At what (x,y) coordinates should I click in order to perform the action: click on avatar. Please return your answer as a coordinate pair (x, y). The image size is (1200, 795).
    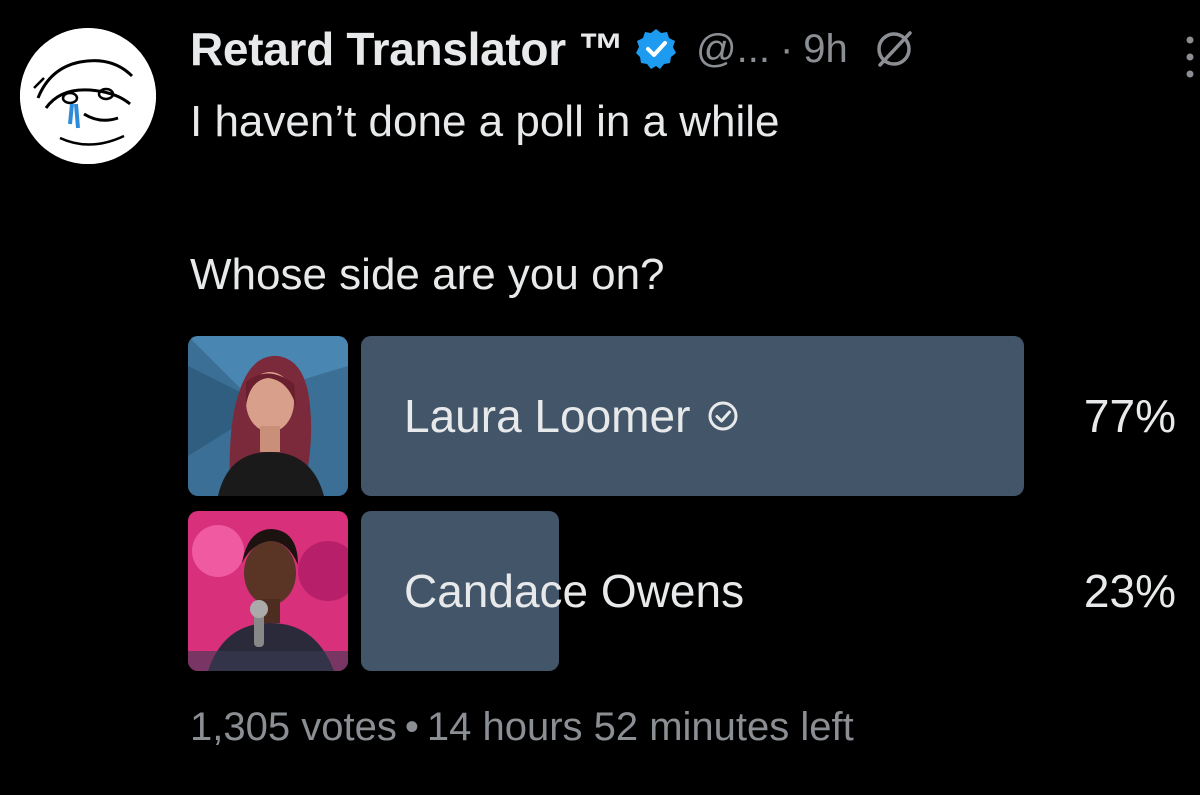
    Looking at the image, I should click on (88, 96).